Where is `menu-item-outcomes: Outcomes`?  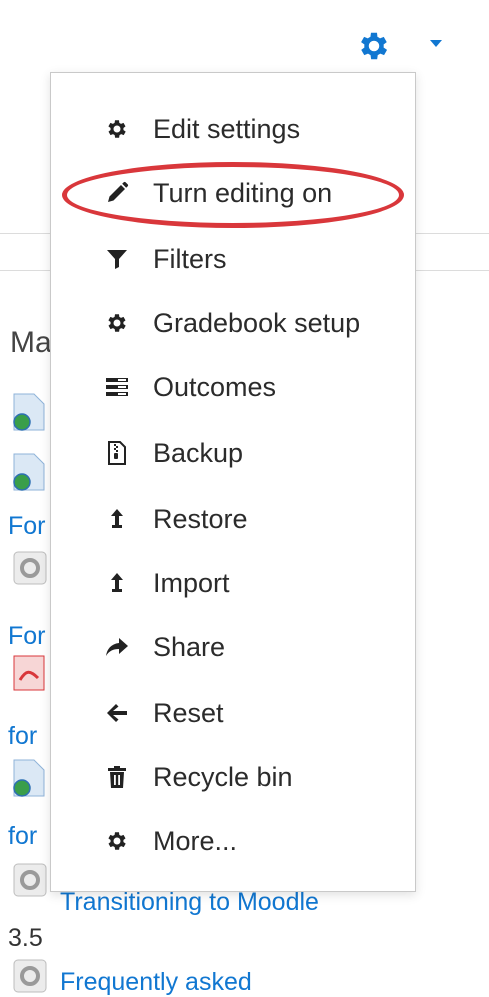
menu-item-outcomes: Outcomes is located at coordinates (233, 387).